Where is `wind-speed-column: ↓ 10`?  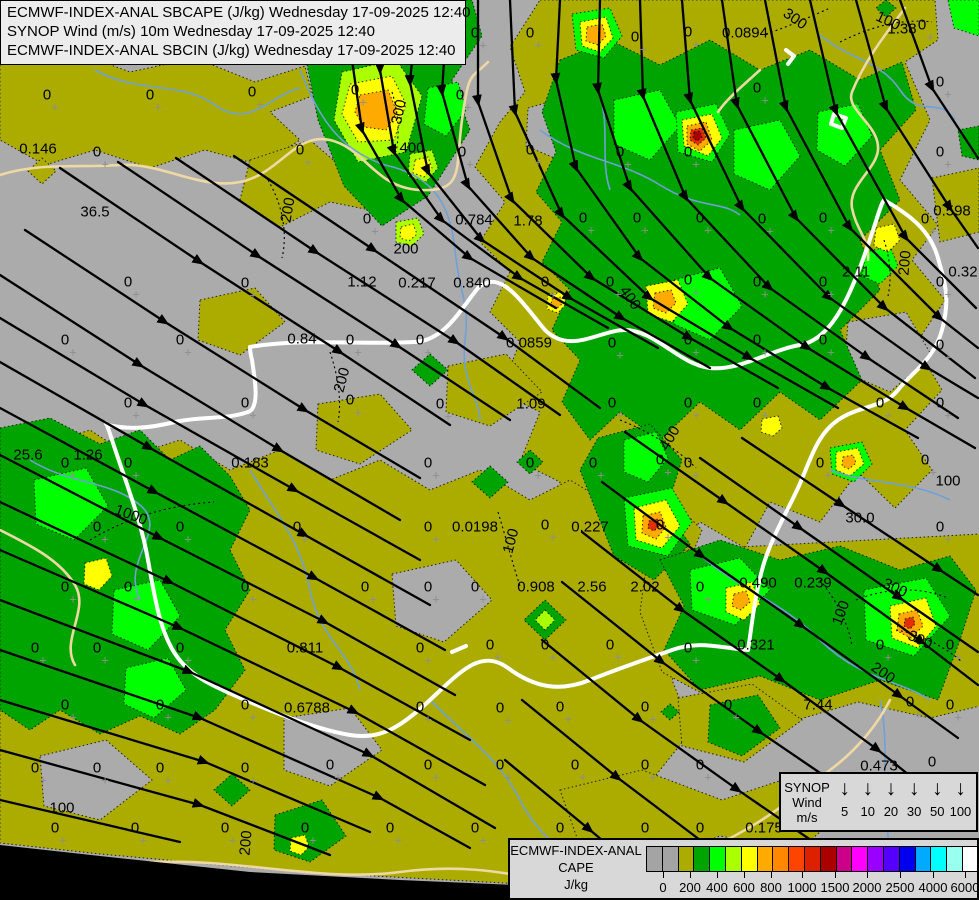 wind-speed-column: ↓ 10 is located at coordinates (867, 803).